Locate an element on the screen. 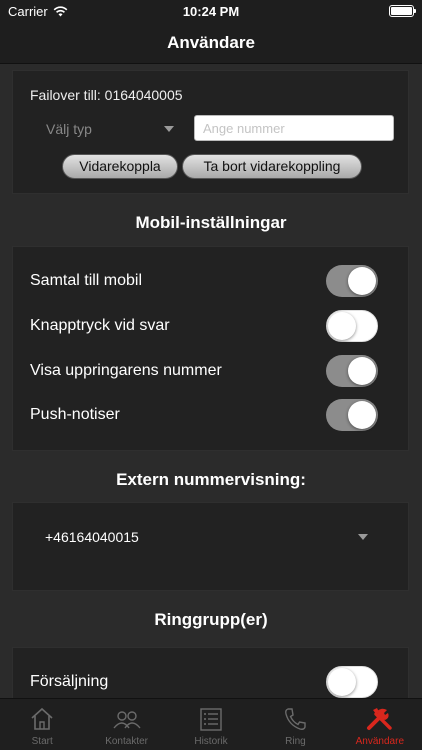 The width and height of the screenshot is (422, 750). ring-groups-heading: Ringgrupp(er) is located at coordinates (211, 619).